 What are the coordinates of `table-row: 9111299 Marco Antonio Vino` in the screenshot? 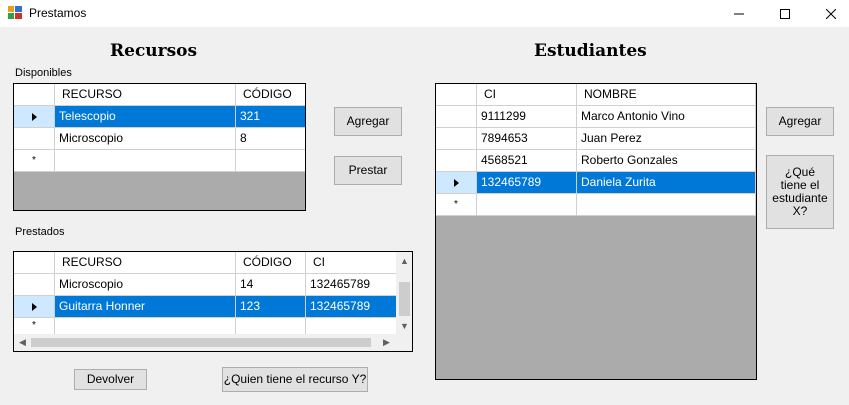 It's located at (596, 117).